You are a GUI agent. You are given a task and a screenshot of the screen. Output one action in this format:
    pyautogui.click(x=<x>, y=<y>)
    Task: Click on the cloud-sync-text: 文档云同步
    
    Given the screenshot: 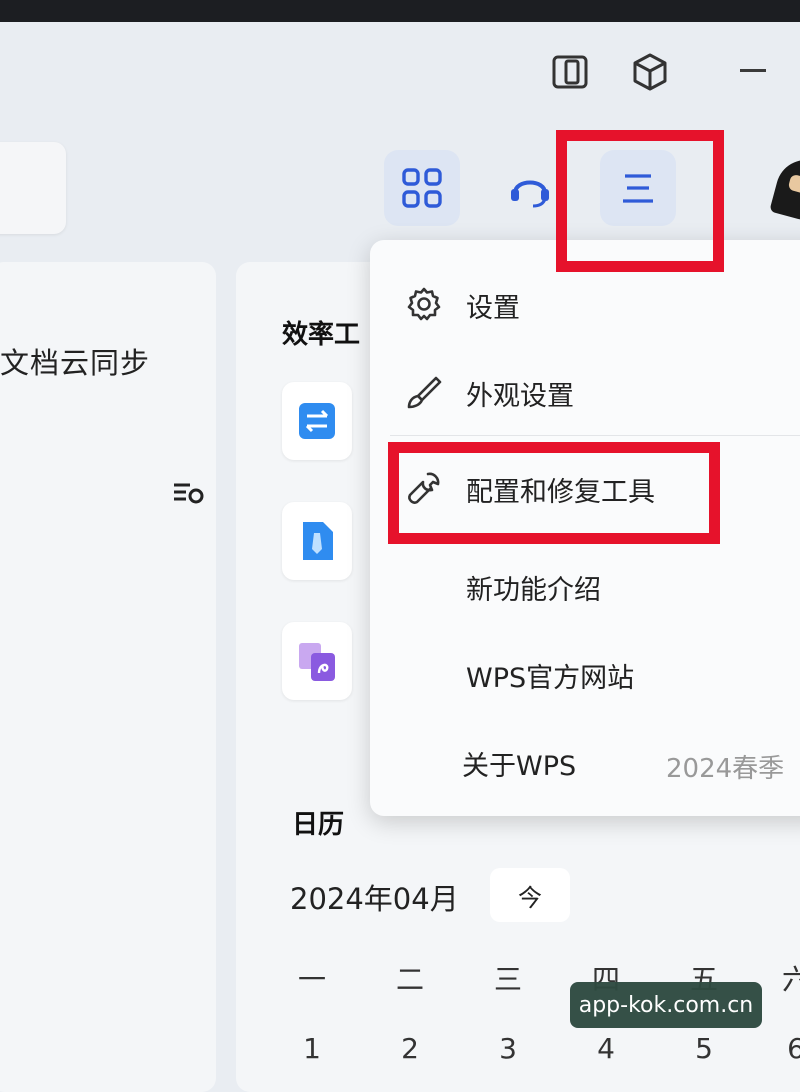 What is the action you would take?
    pyautogui.click(x=75, y=363)
    